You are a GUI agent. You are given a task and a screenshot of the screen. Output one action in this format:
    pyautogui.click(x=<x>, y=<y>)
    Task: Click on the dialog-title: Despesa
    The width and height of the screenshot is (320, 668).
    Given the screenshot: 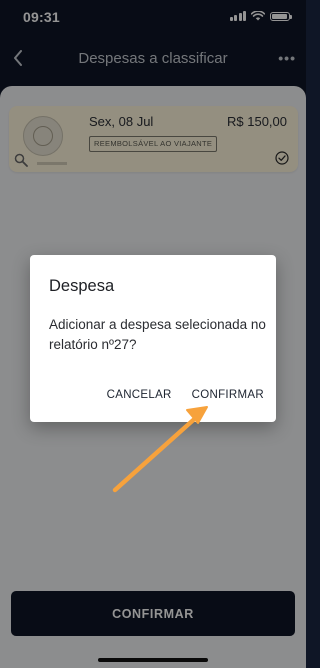 What is the action you would take?
    pyautogui.click(x=82, y=286)
    